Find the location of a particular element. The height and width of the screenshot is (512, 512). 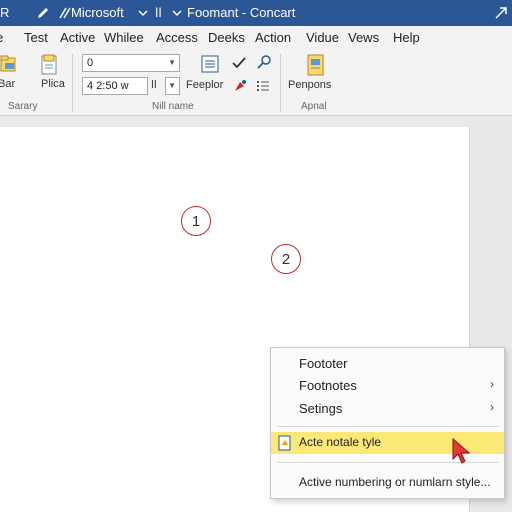

group-label-sarary: Sarary is located at coordinates (23, 106).